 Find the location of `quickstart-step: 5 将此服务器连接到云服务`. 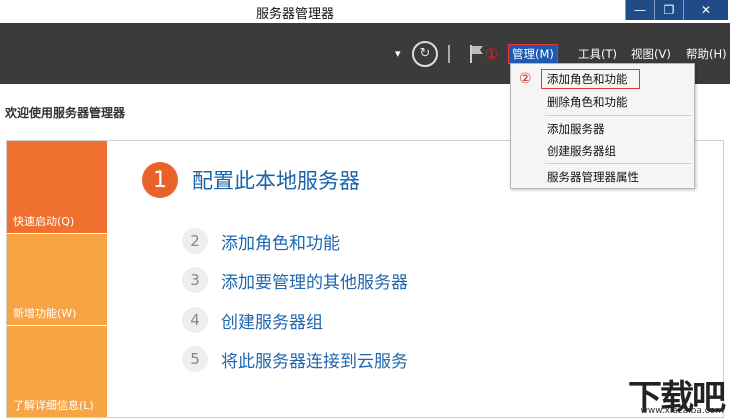

quickstart-step: 5 将此服务器连接到云服务 is located at coordinates (295, 359).